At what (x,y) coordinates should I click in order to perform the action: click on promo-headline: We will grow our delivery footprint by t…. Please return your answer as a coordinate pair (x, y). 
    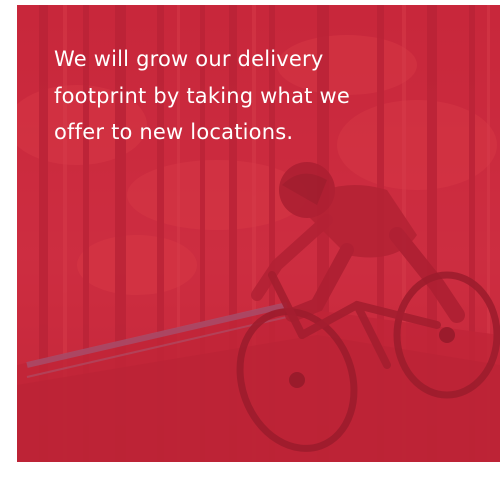
    Looking at the image, I should click on (202, 95).